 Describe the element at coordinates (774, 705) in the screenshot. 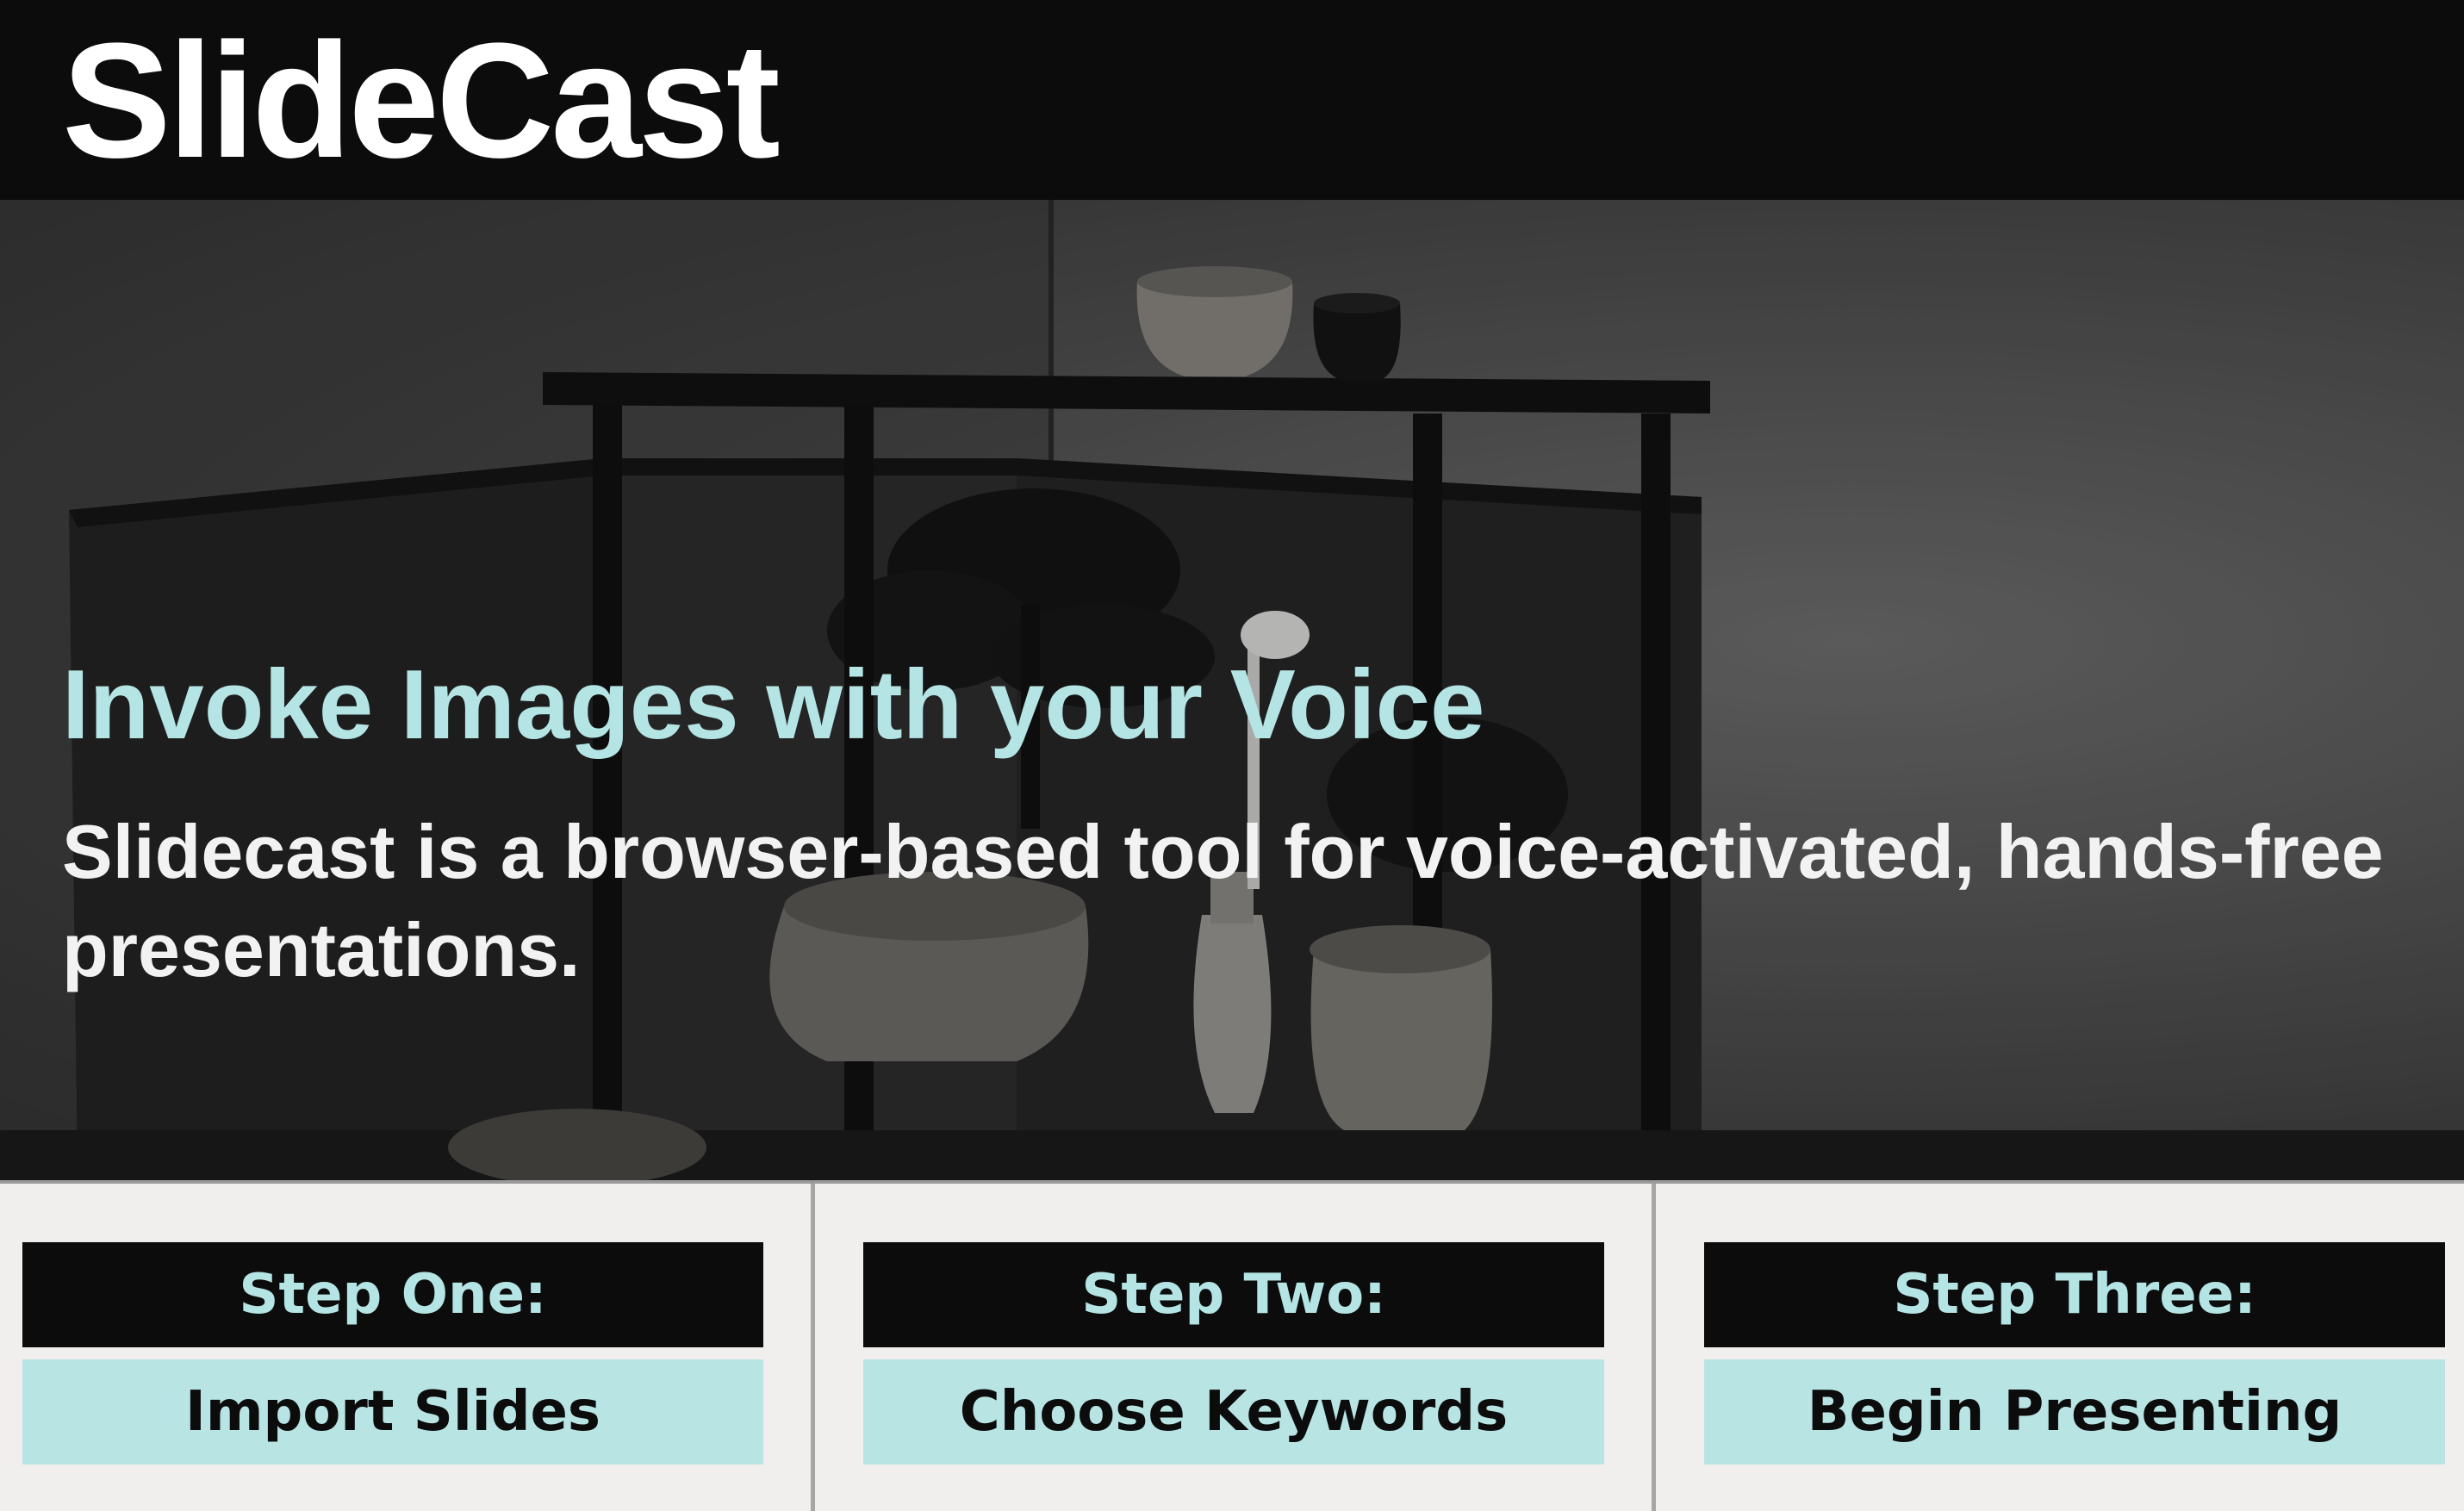

I see `hero-title: Invoke Images with your Voice` at that location.